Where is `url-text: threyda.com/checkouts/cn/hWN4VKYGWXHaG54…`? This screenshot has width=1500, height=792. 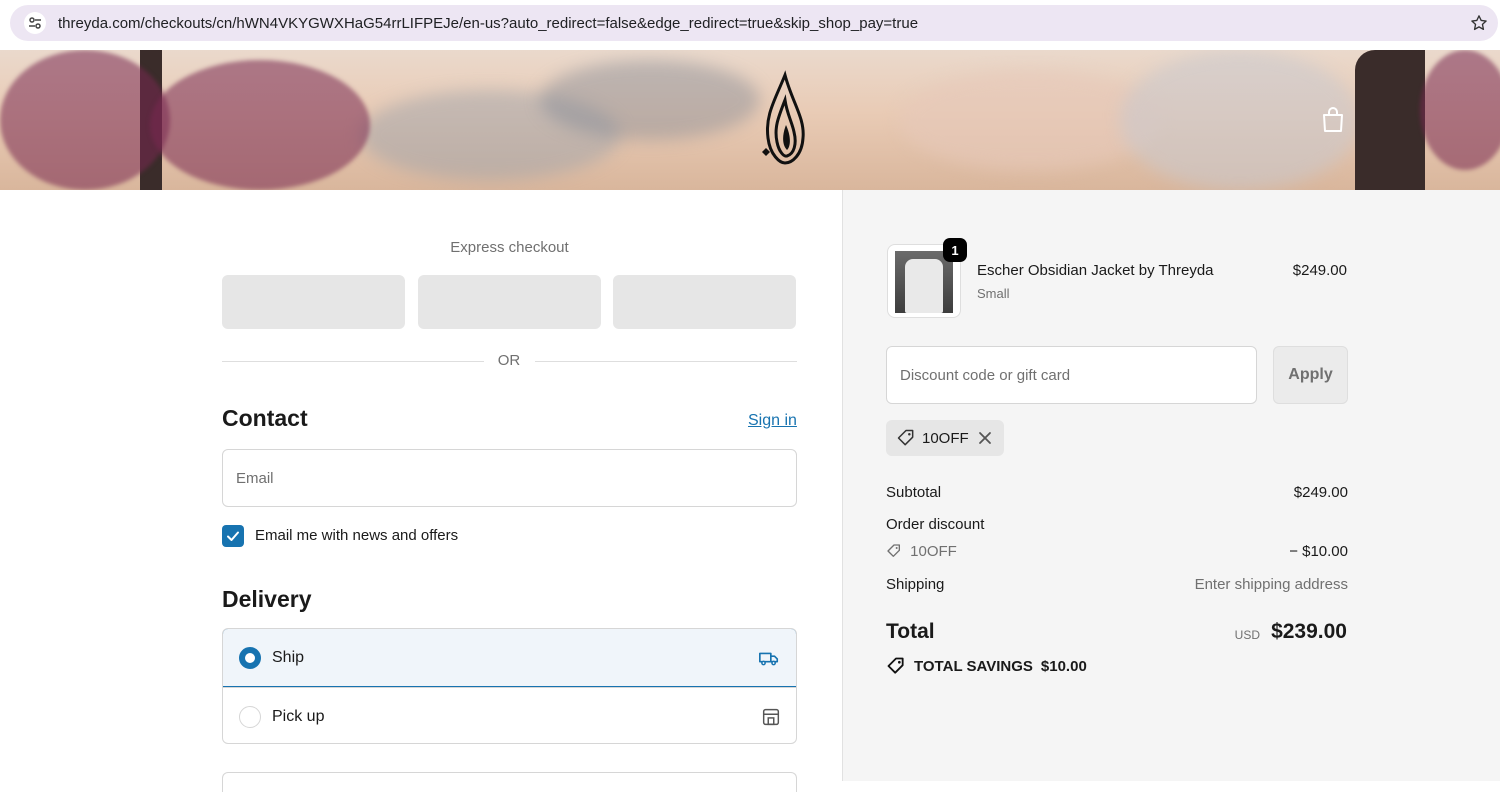 url-text: threyda.com/checkouts/cn/hWN4VKYGWXHaG54… is located at coordinates (488, 23).